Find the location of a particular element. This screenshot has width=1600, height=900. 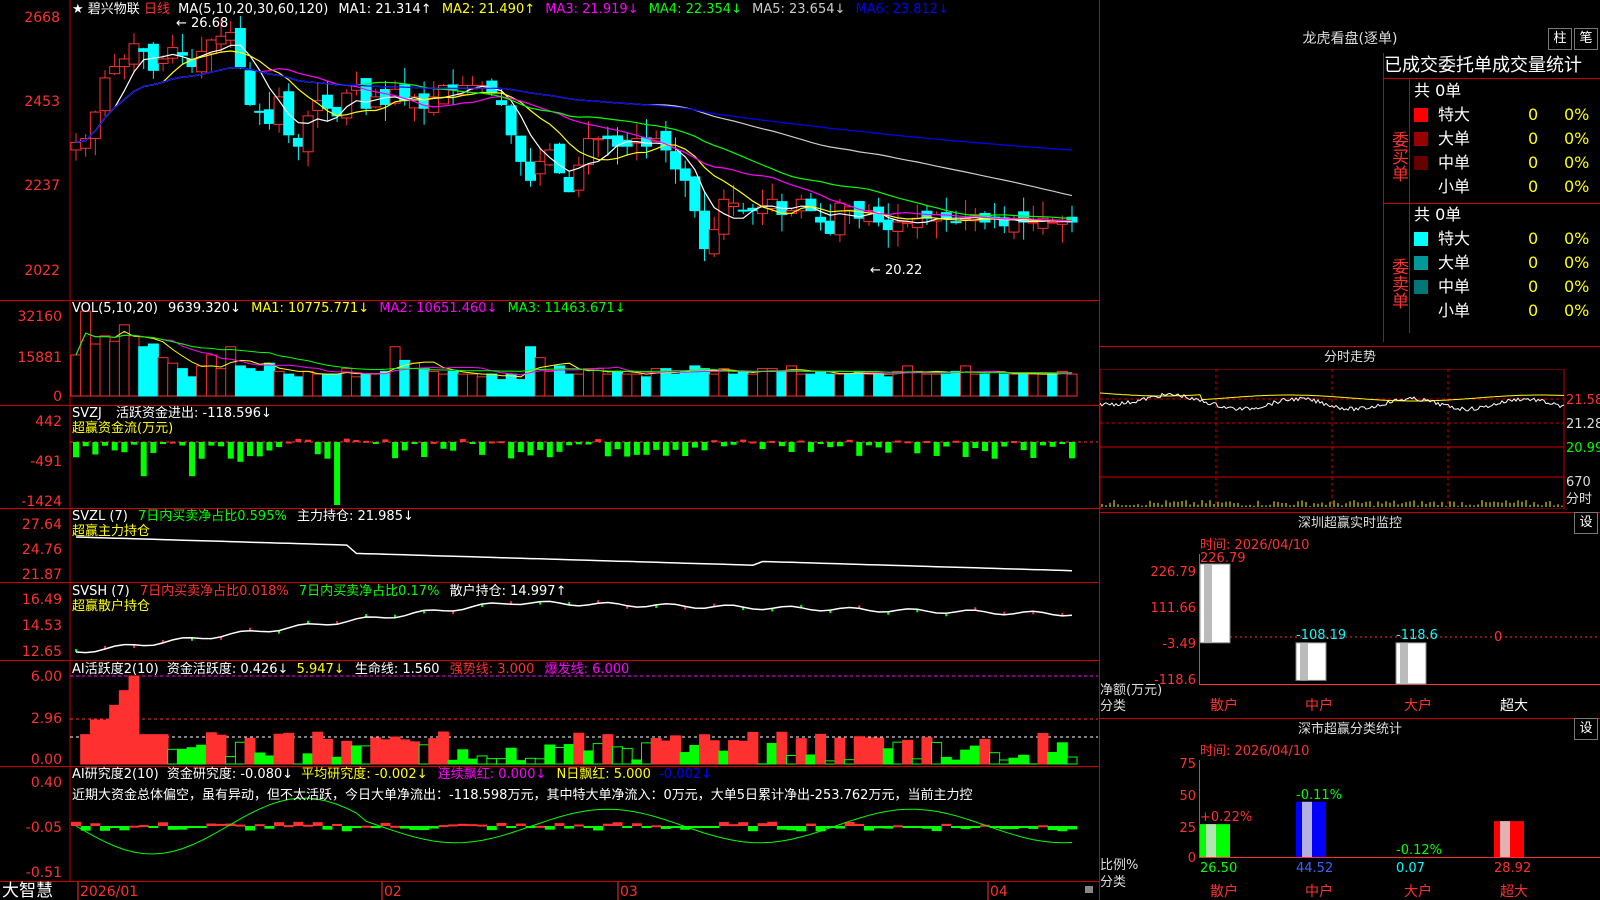

svsh-path is located at coordinates (574, 627).